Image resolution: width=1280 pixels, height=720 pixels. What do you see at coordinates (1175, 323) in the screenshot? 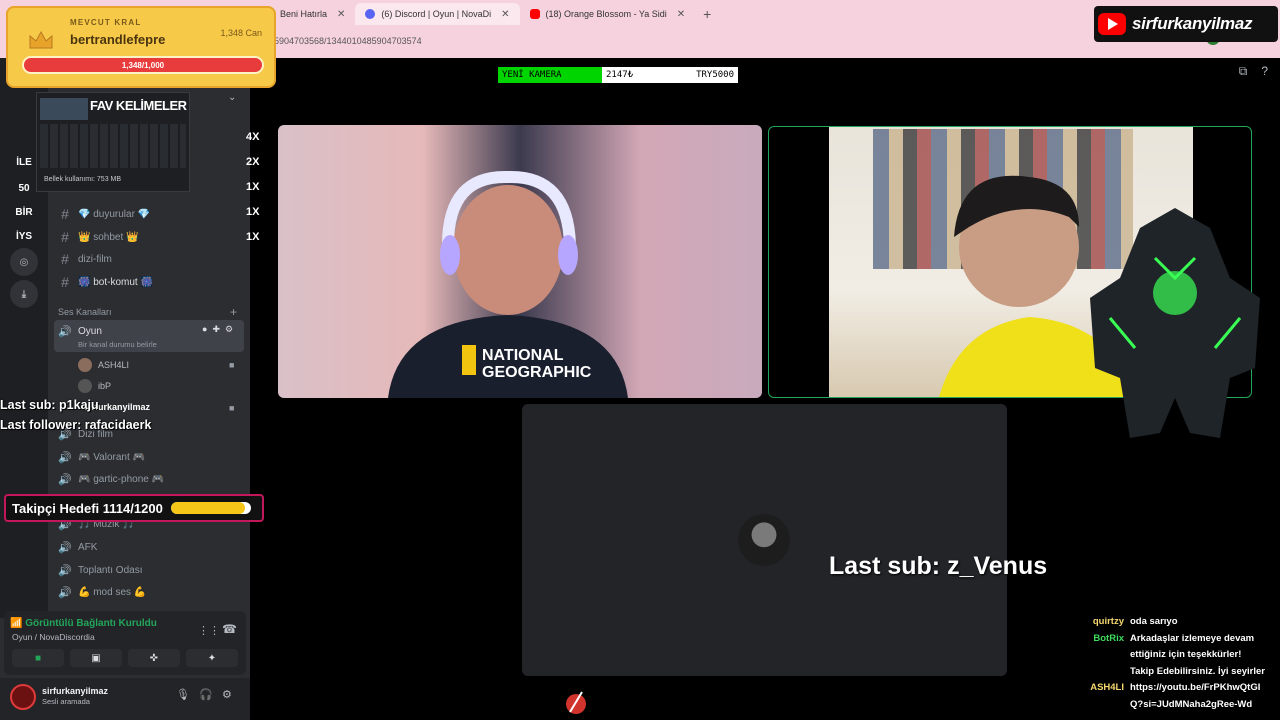
I see `armor-creature-overlay` at bounding box center [1175, 323].